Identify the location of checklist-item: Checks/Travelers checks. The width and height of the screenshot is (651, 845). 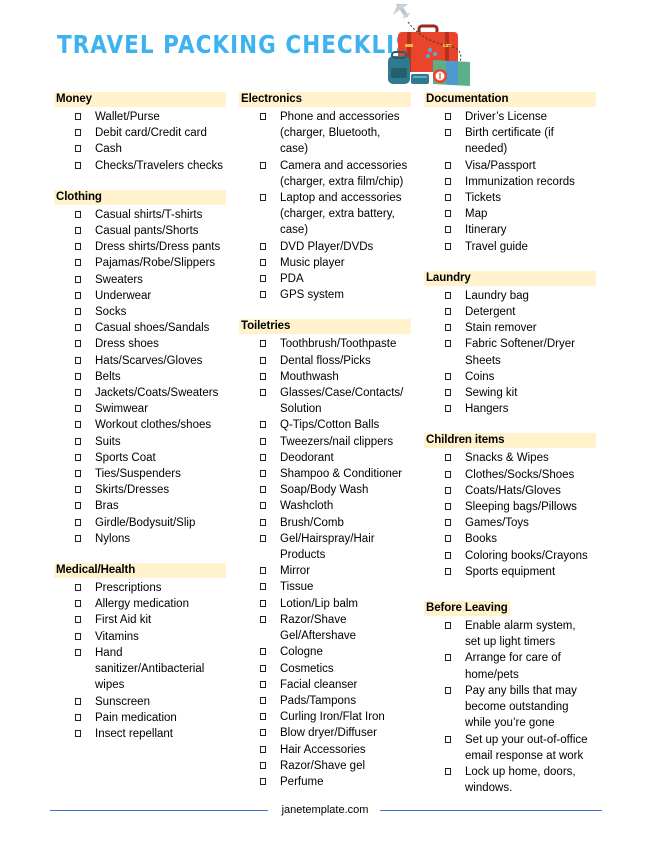
(140, 166).